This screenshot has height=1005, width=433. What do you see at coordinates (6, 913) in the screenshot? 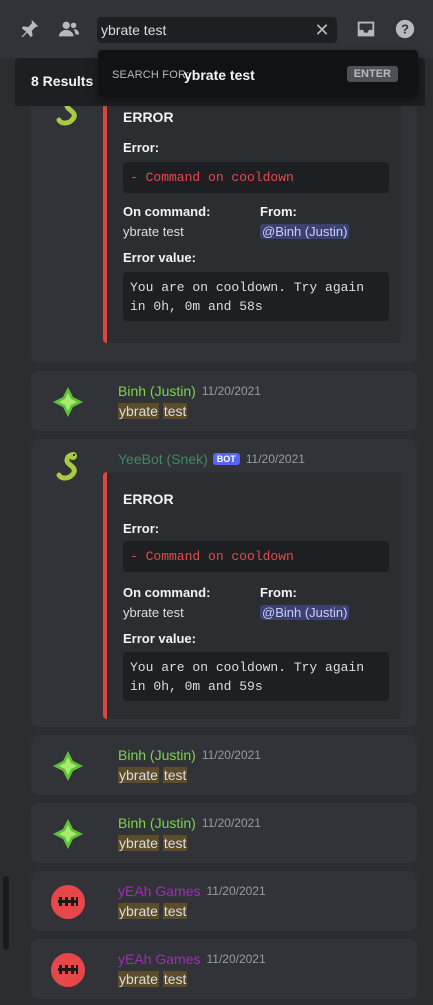
I see `scrollbar` at bounding box center [6, 913].